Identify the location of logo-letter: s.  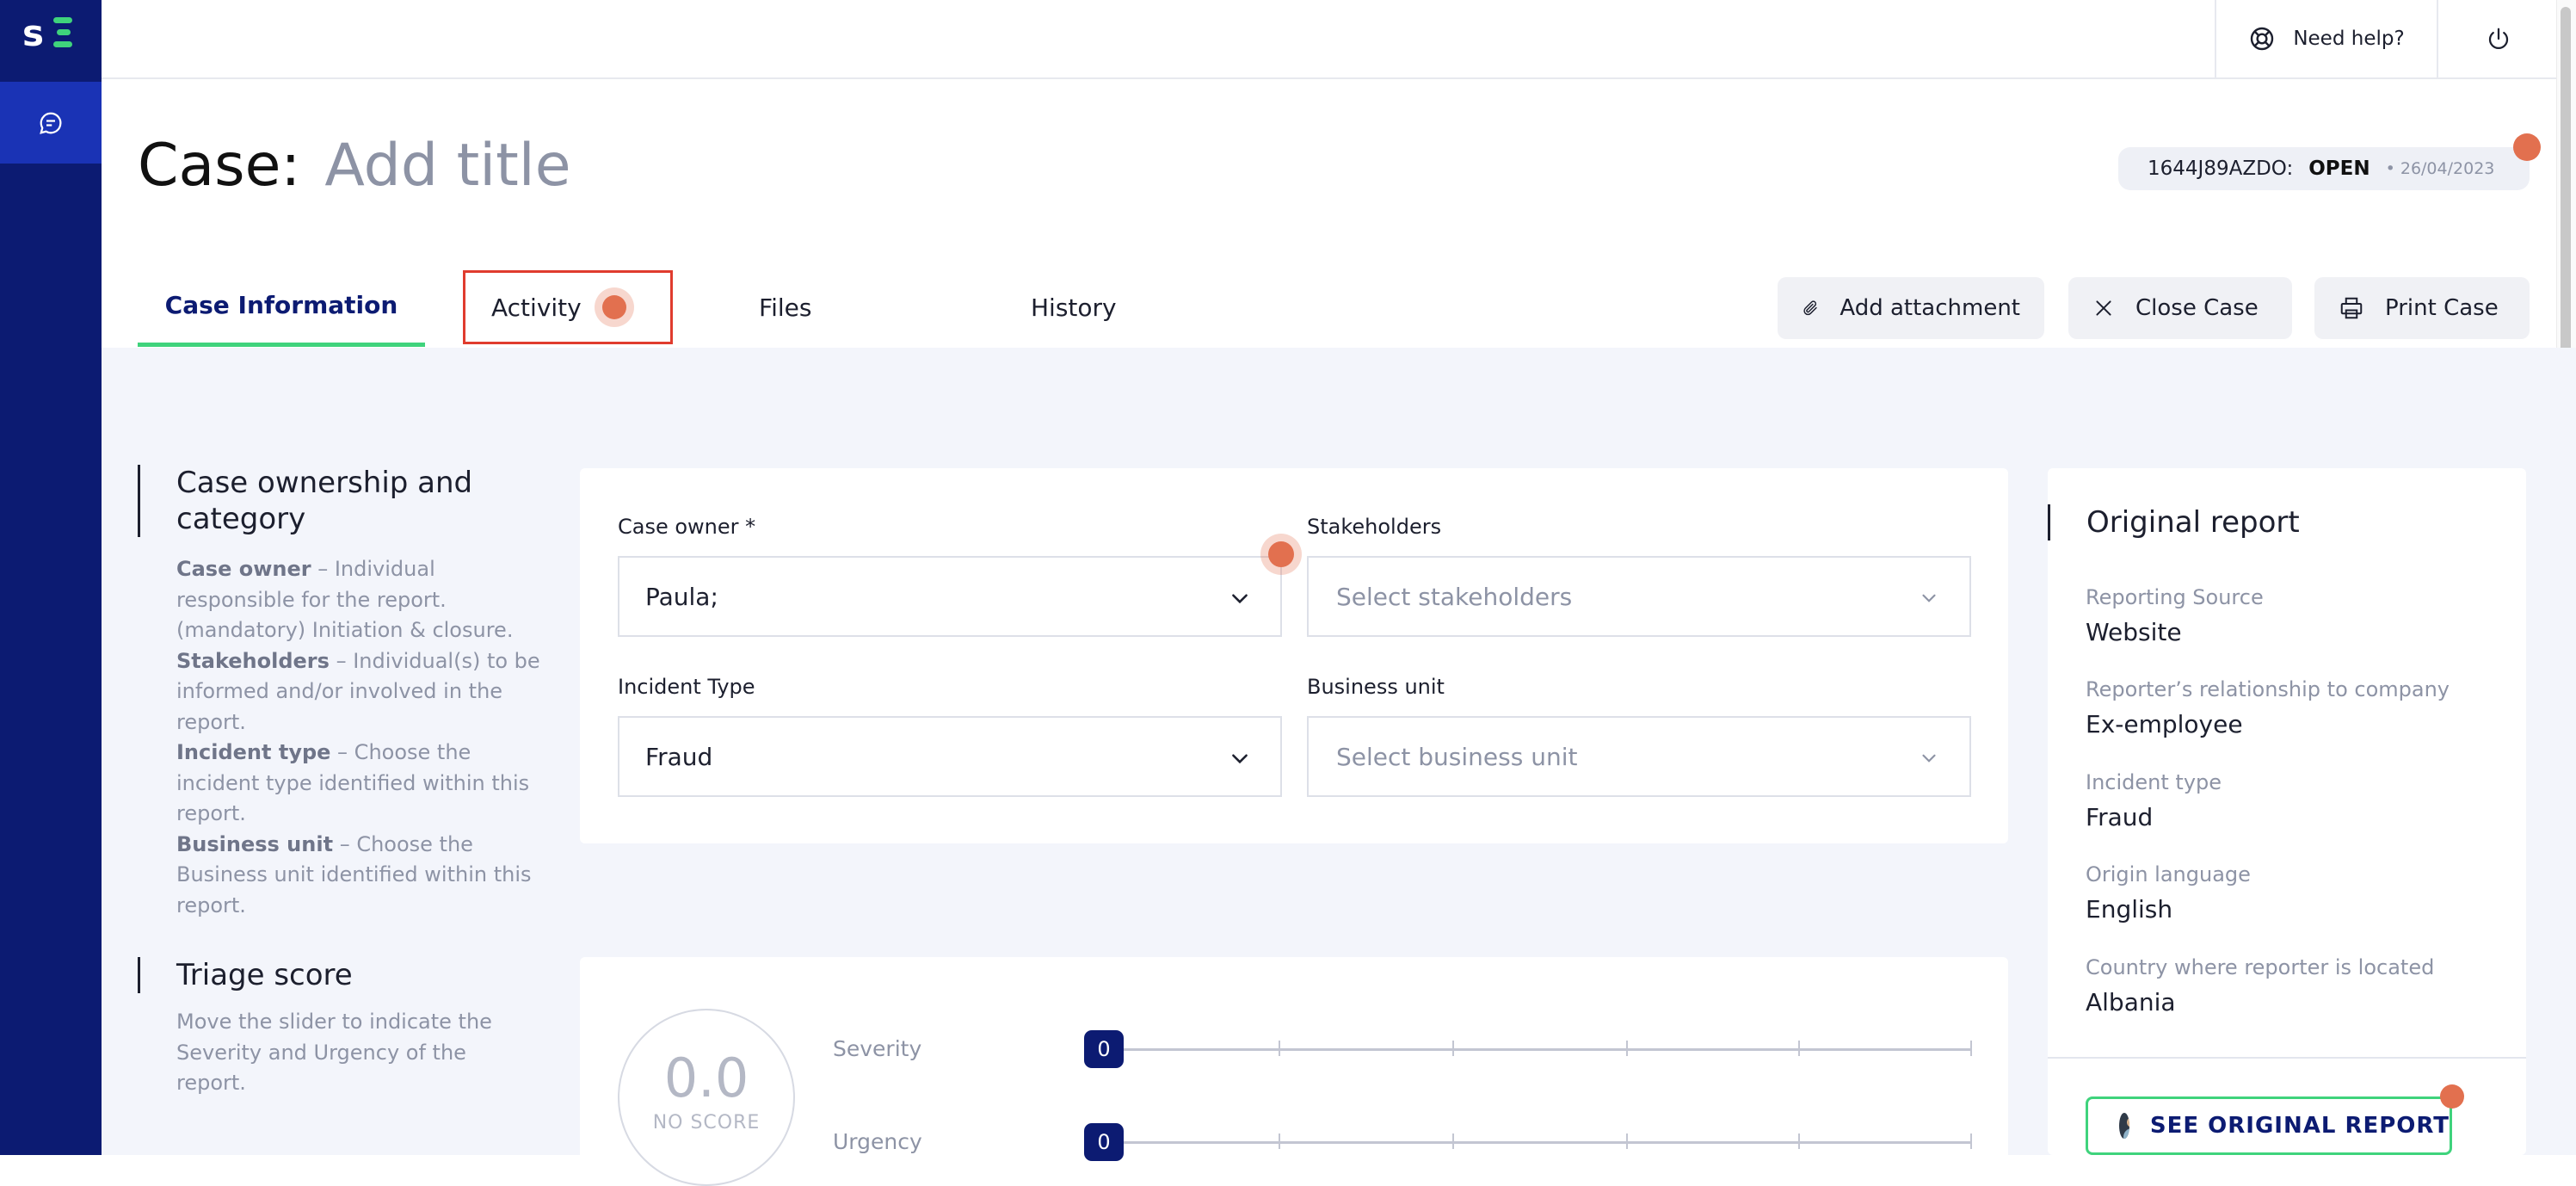
(33, 33).